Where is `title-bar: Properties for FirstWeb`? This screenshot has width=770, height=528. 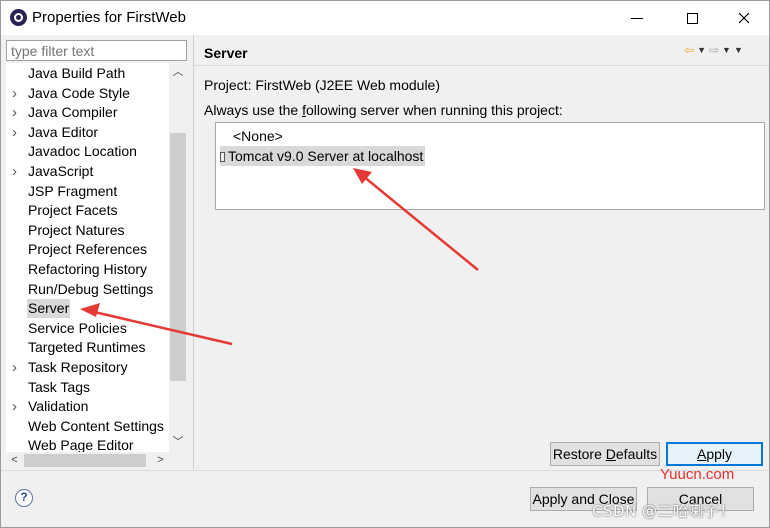
title-bar: Properties for FirstWeb is located at coordinates (385, 18).